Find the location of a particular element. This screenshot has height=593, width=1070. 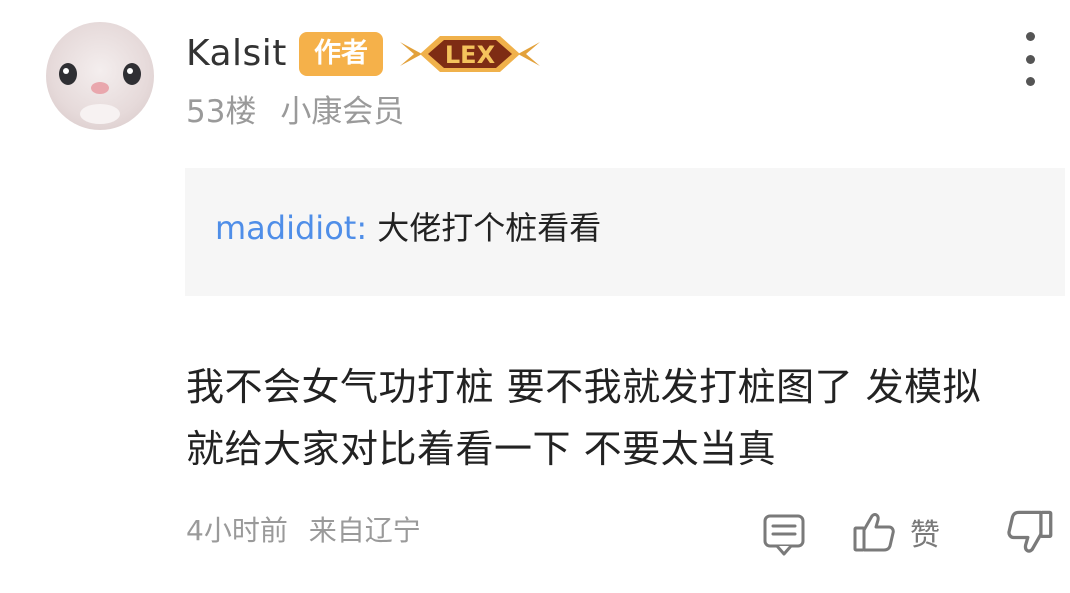

more-options-button is located at coordinates (1030, 59).